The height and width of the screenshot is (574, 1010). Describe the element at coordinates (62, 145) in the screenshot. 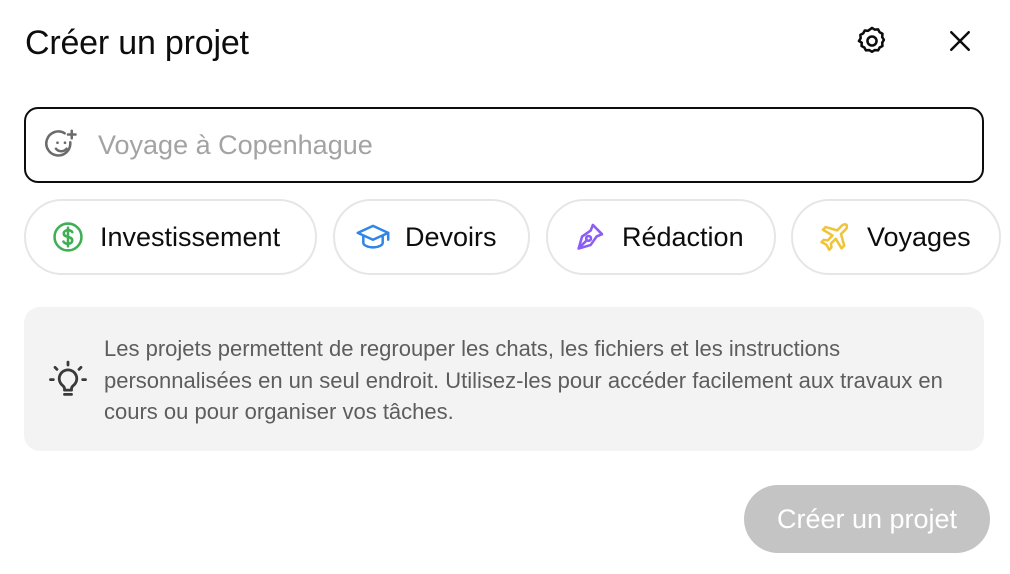

I see `emoji-add-icon` at that location.